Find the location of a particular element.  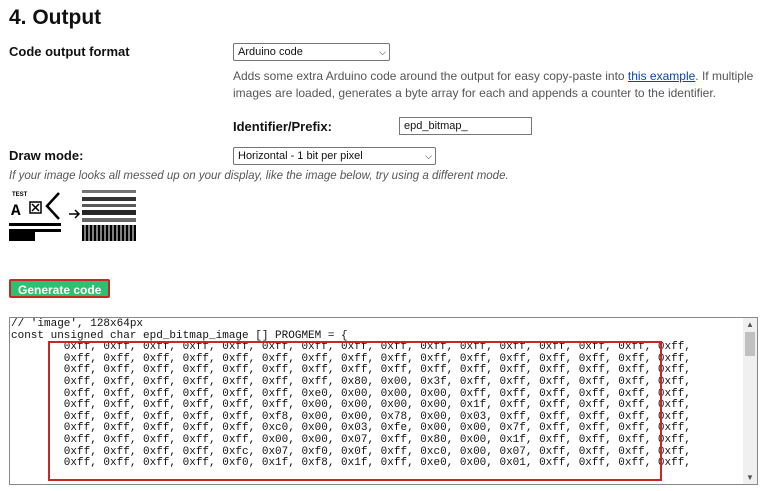

scrollbar-thumb is located at coordinates (750, 344).